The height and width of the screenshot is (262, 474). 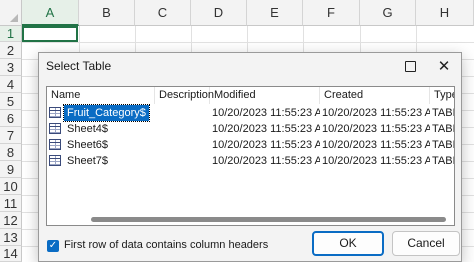 What do you see at coordinates (265, 95) in the screenshot?
I see `column-header-modified: Modified` at bounding box center [265, 95].